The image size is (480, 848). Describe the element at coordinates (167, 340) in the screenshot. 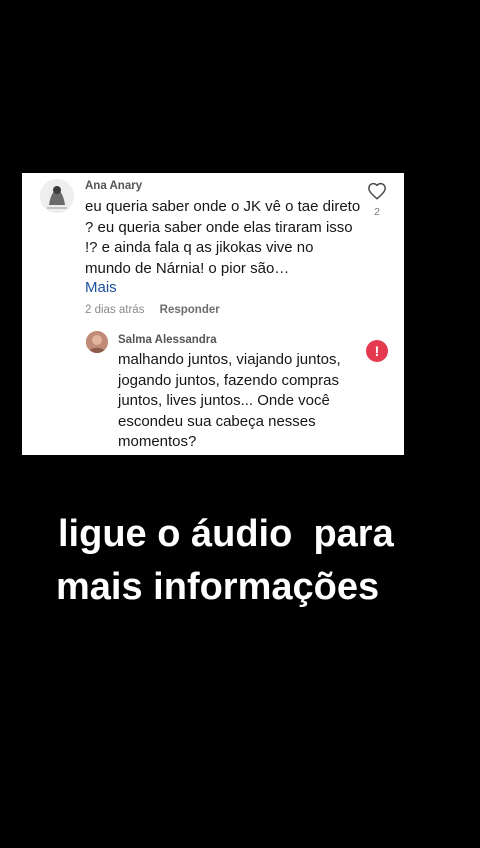

I see `reply-author: Salma Alessandra` at that location.